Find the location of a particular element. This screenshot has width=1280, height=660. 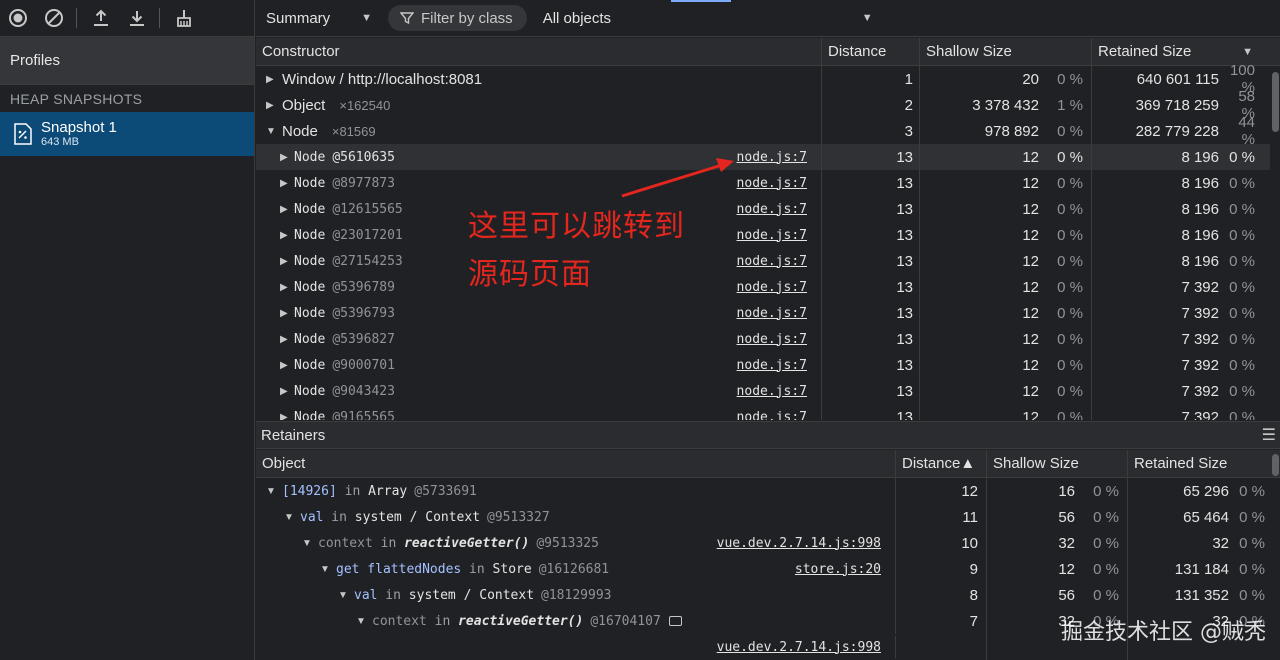

constructor-scrollbar is located at coordinates (1275, 243).